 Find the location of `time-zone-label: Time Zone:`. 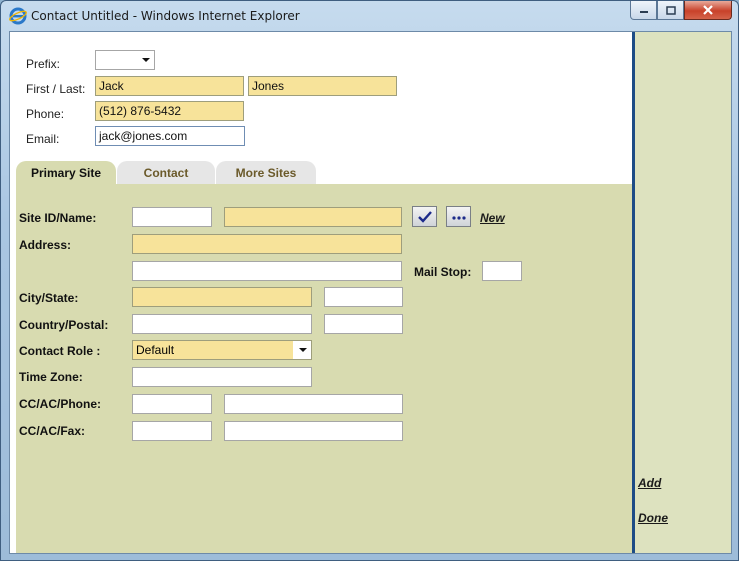

time-zone-label: Time Zone: is located at coordinates (51, 377).